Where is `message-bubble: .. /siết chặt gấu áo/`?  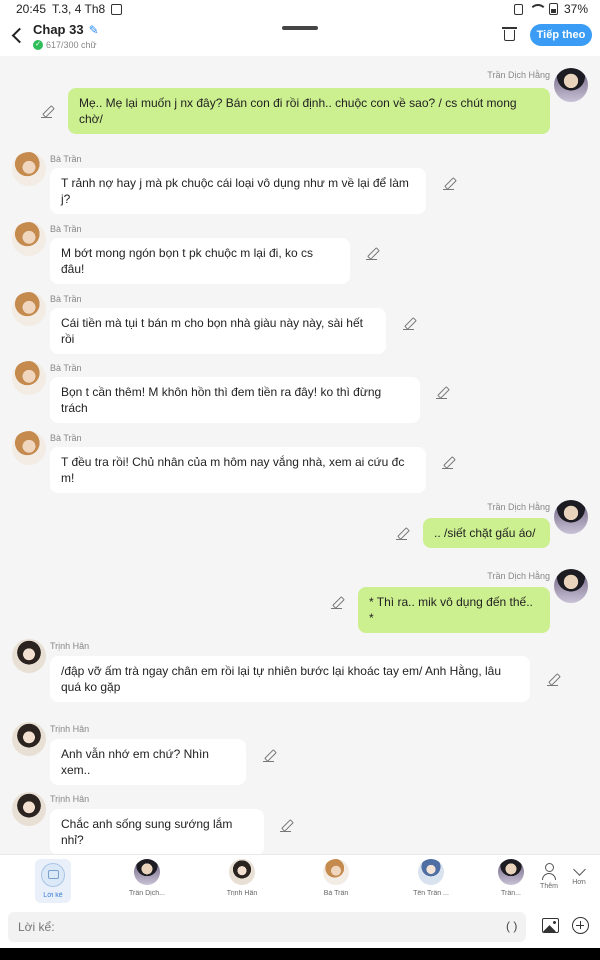 message-bubble: .. /siết chặt gấu áo/ is located at coordinates (486, 533).